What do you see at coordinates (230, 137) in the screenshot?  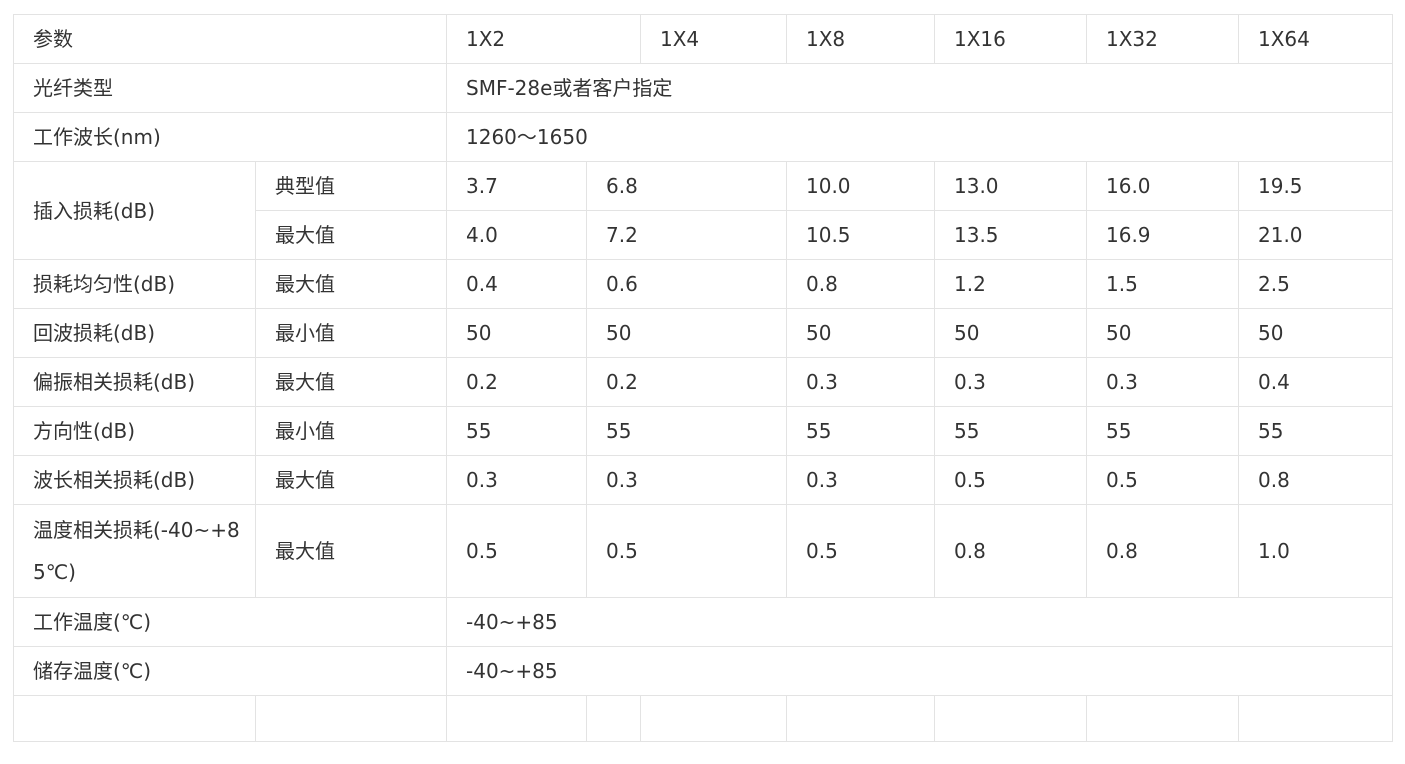 I see `wavelength-label: 工作波长(nm)` at bounding box center [230, 137].